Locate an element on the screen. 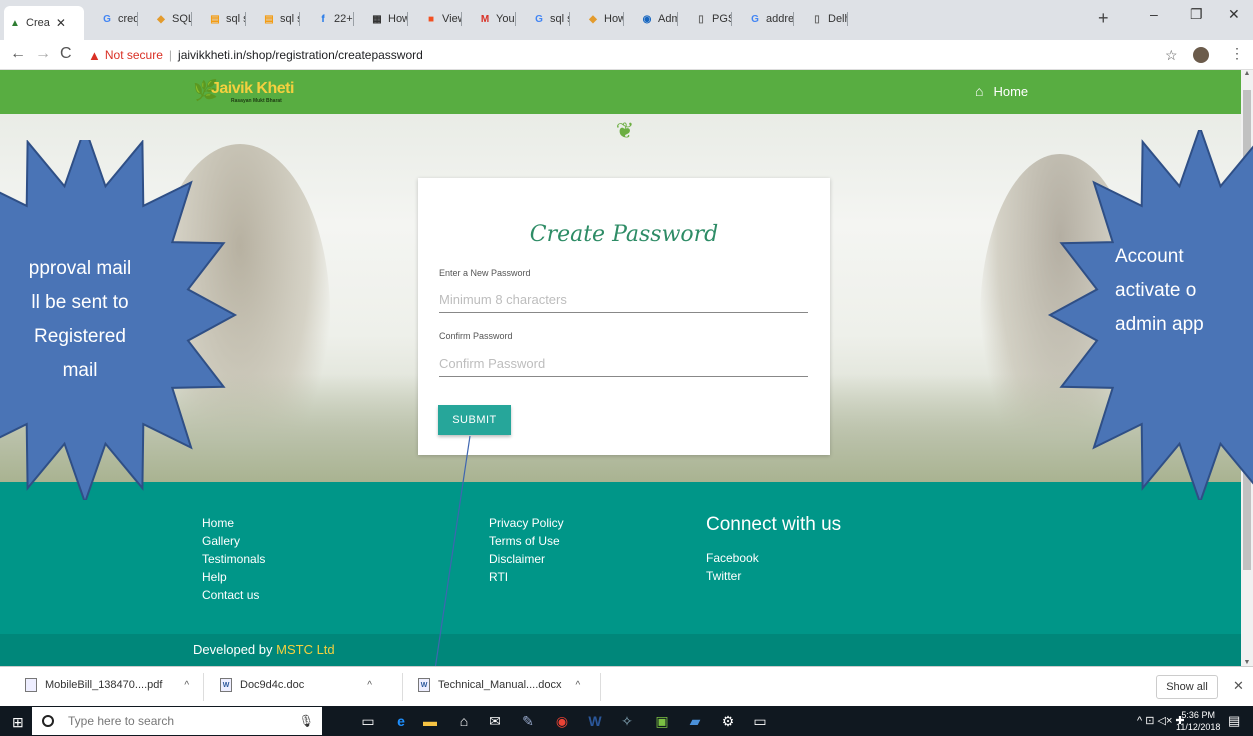  notification-icon: ▤ is located at coordinates (1234, 721).